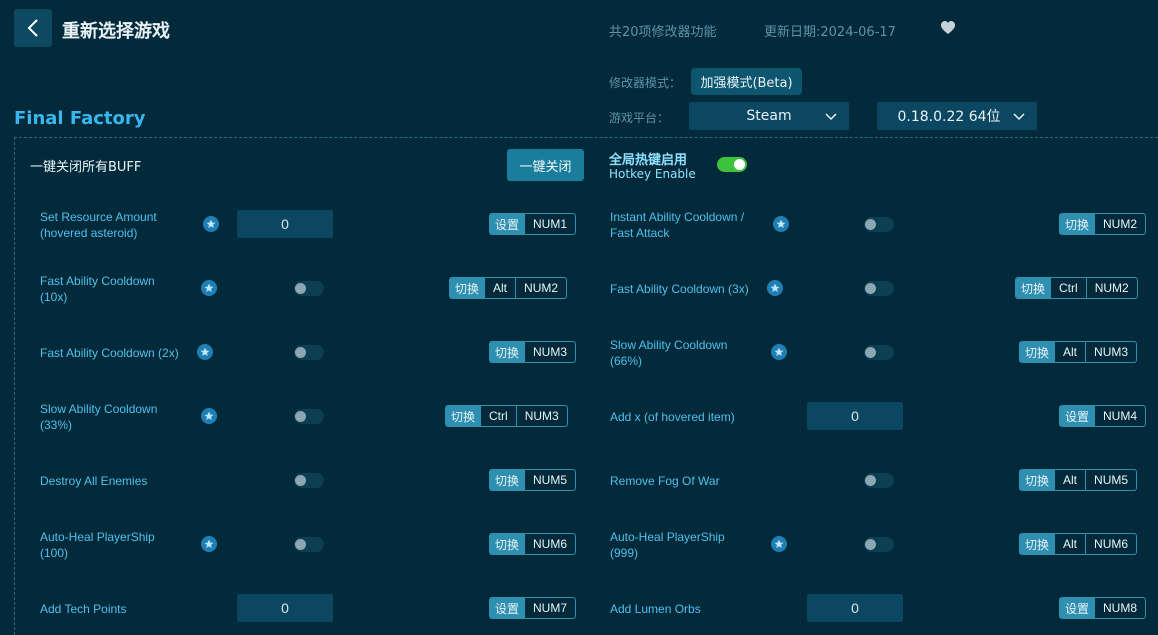 This screenshot has height=635, width=1158. Describe the element at coordinates (56, 425) in the screenshot. I see `option-label-line2: (33%)` at that location.